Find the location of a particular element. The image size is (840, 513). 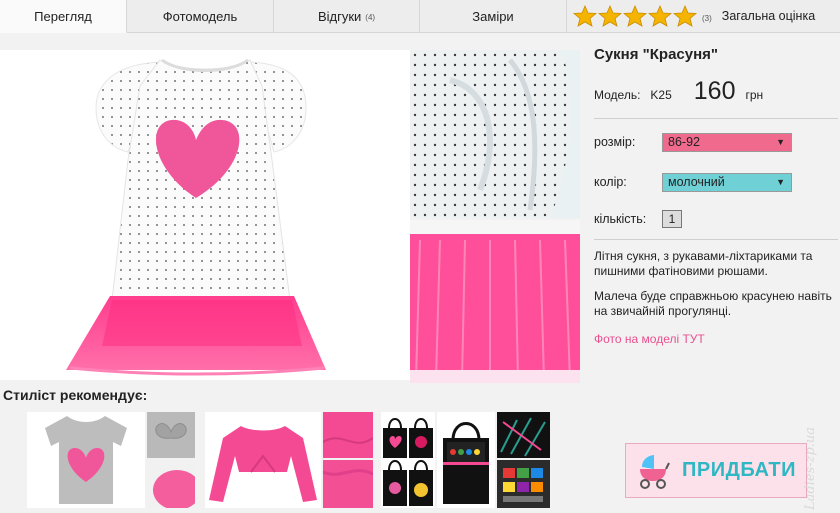

quantity-row: кількість: 1 is located at coordinates (716, 219).